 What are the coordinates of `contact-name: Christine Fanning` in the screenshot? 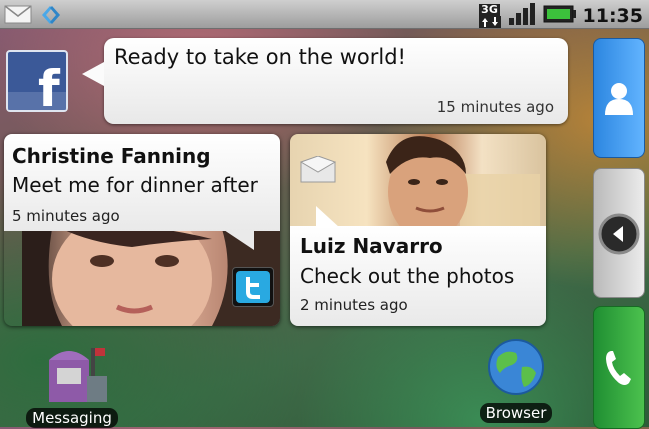 It's located at (111, 156).